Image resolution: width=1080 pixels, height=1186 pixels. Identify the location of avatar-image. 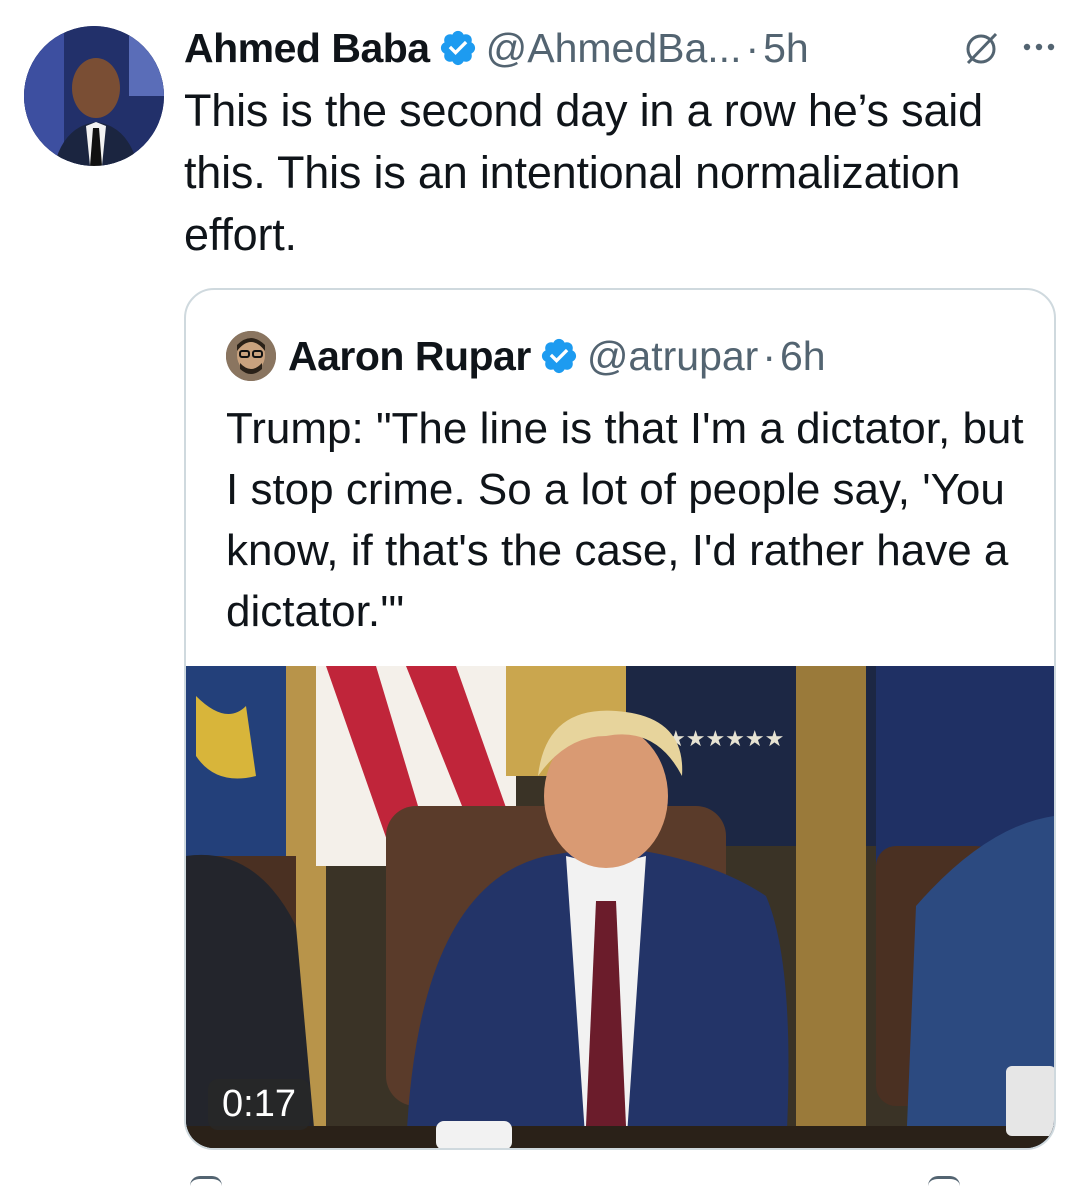
(94, 96).